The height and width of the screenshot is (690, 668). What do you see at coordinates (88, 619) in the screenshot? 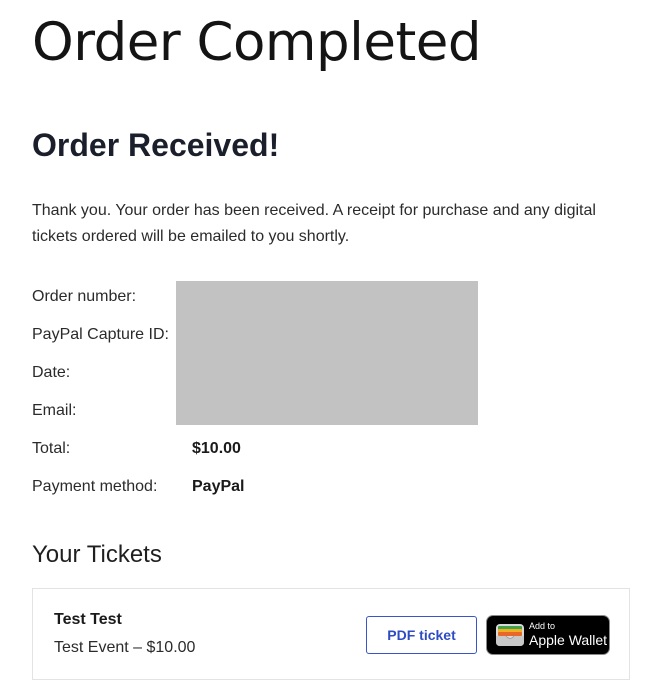
I see `ticket-holder-name: Test Test` at bounding box center [88, 619].